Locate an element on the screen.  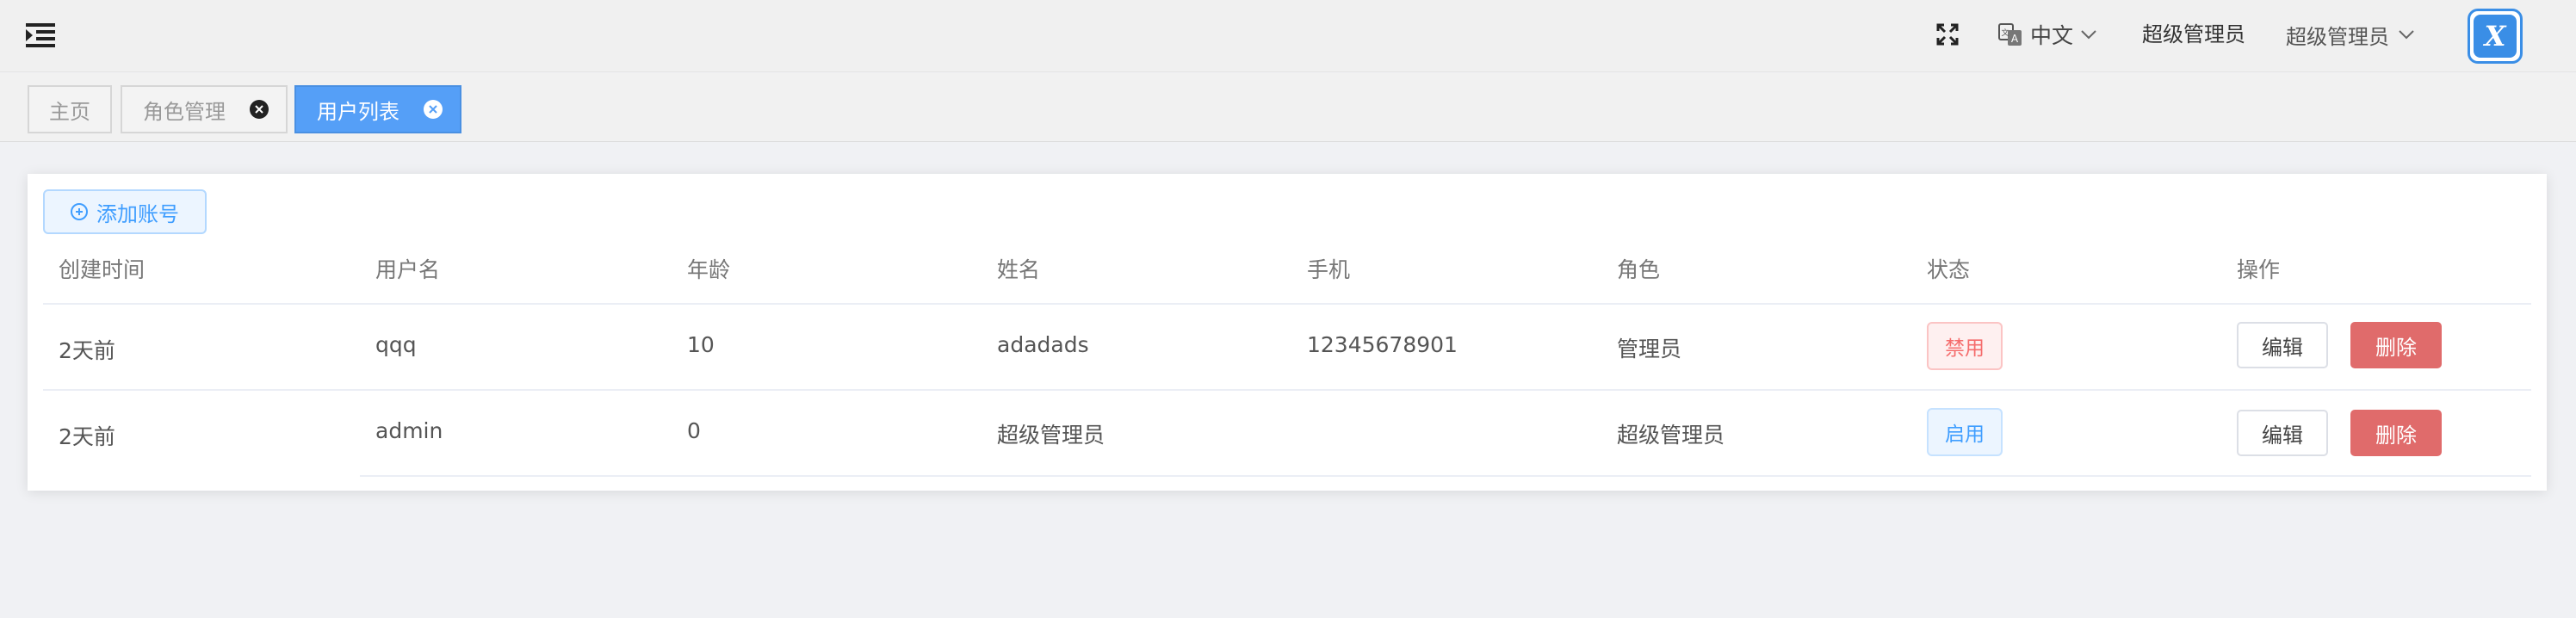
tab-home: 主页 is located at coordinates (70, 109).